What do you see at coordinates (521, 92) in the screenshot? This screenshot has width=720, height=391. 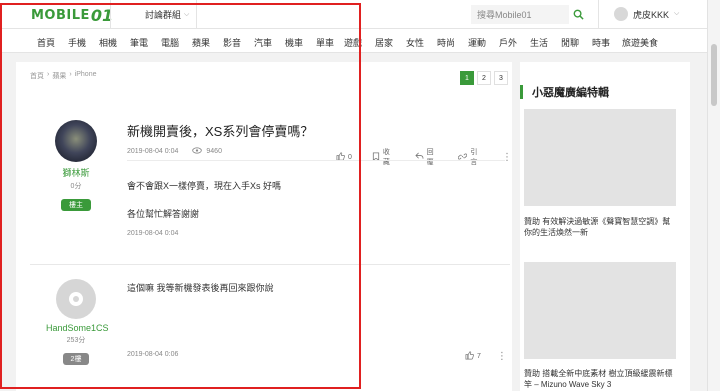 I see `accent-bar` at bounding box center [521, 92].